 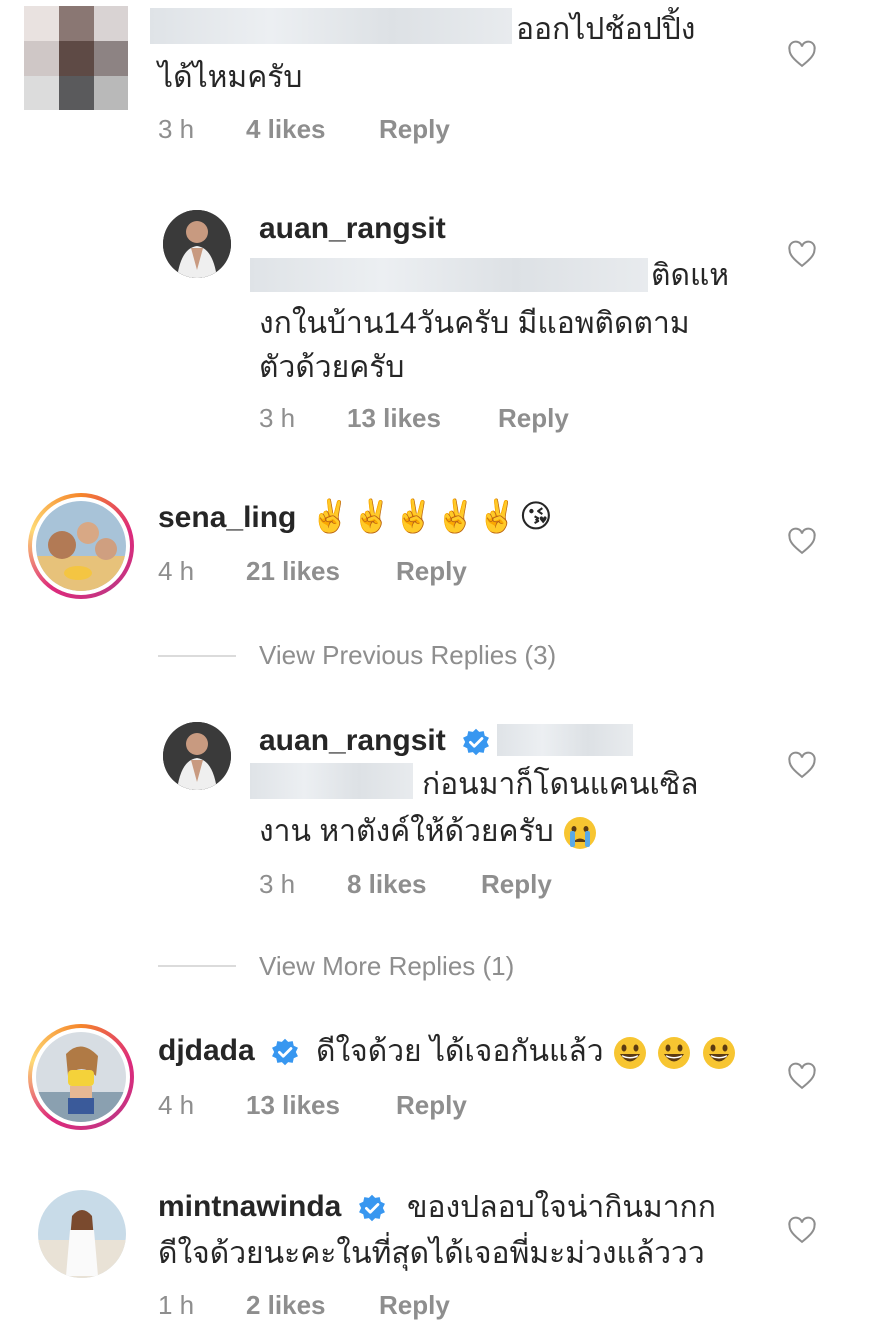 What do you see at coordinates (230, 77) in the screenshot?
I see `comment-text-line2: ได้ไหมครับ` at bounding box center [230, 77].